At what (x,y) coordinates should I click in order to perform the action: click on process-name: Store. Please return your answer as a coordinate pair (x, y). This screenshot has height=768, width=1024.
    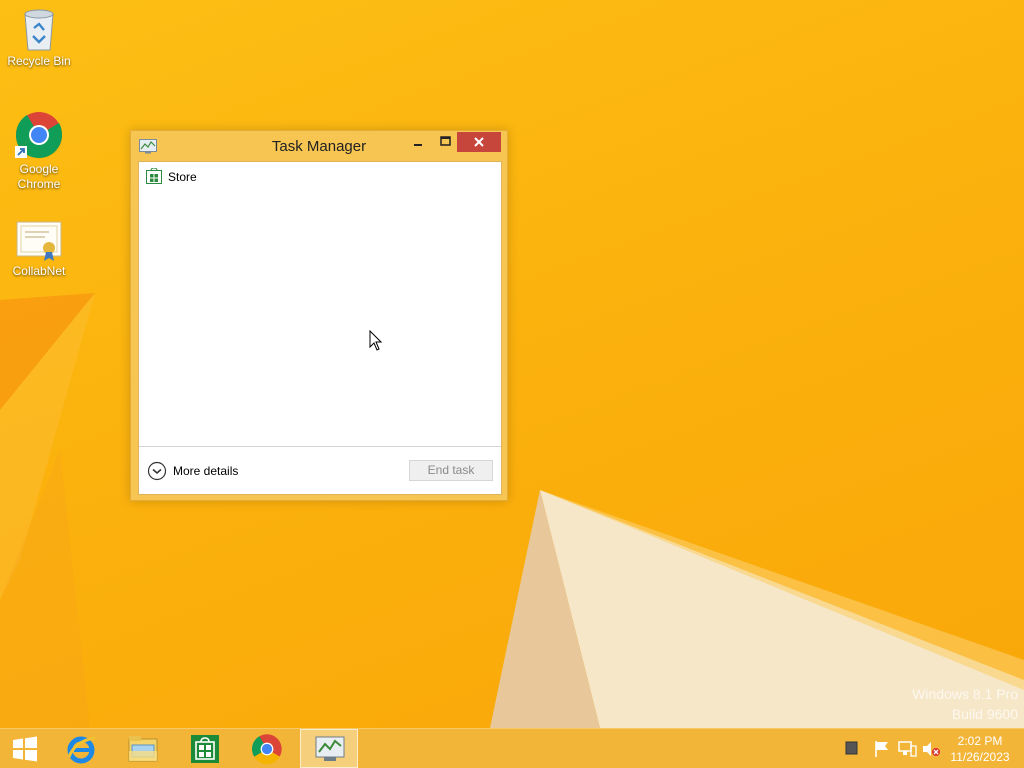
    Looking at the image, I should click on (182, 177).